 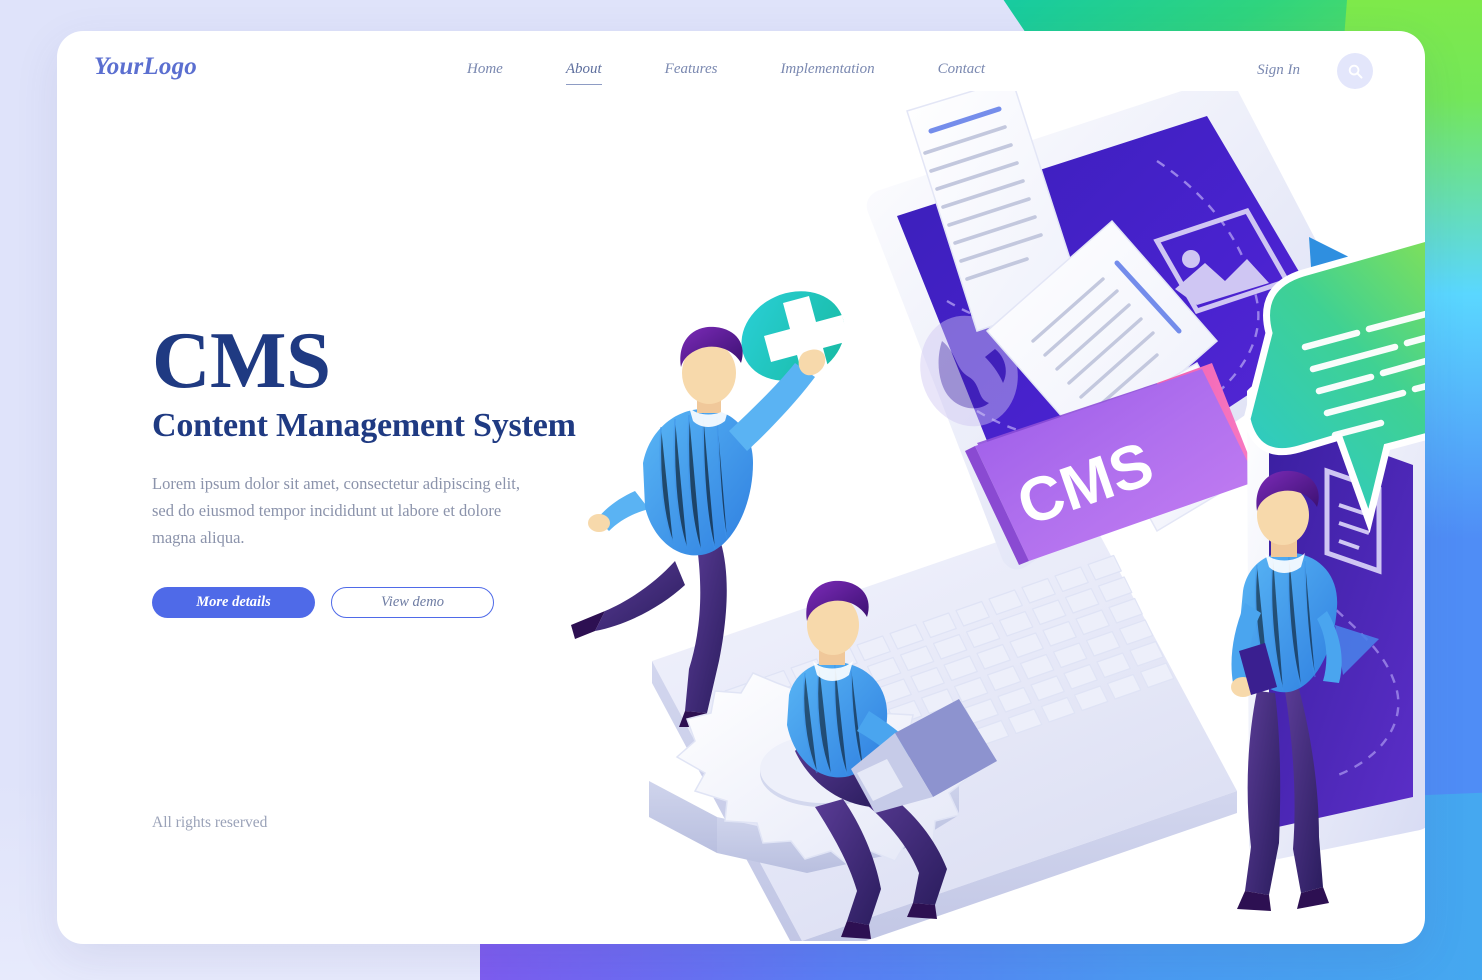 I want to click on nav-item-home: Home, so click(x=485, y=73).